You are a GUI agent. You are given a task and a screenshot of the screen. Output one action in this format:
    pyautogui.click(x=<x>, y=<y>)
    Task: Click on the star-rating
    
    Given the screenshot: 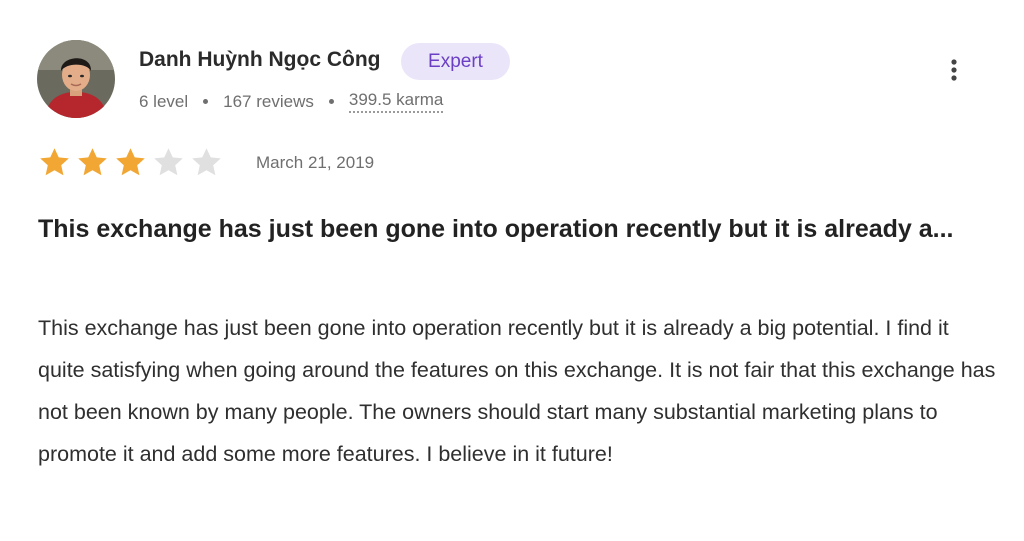 What is the action you would take?
    pyautogui.click(x=132, y=162)
    